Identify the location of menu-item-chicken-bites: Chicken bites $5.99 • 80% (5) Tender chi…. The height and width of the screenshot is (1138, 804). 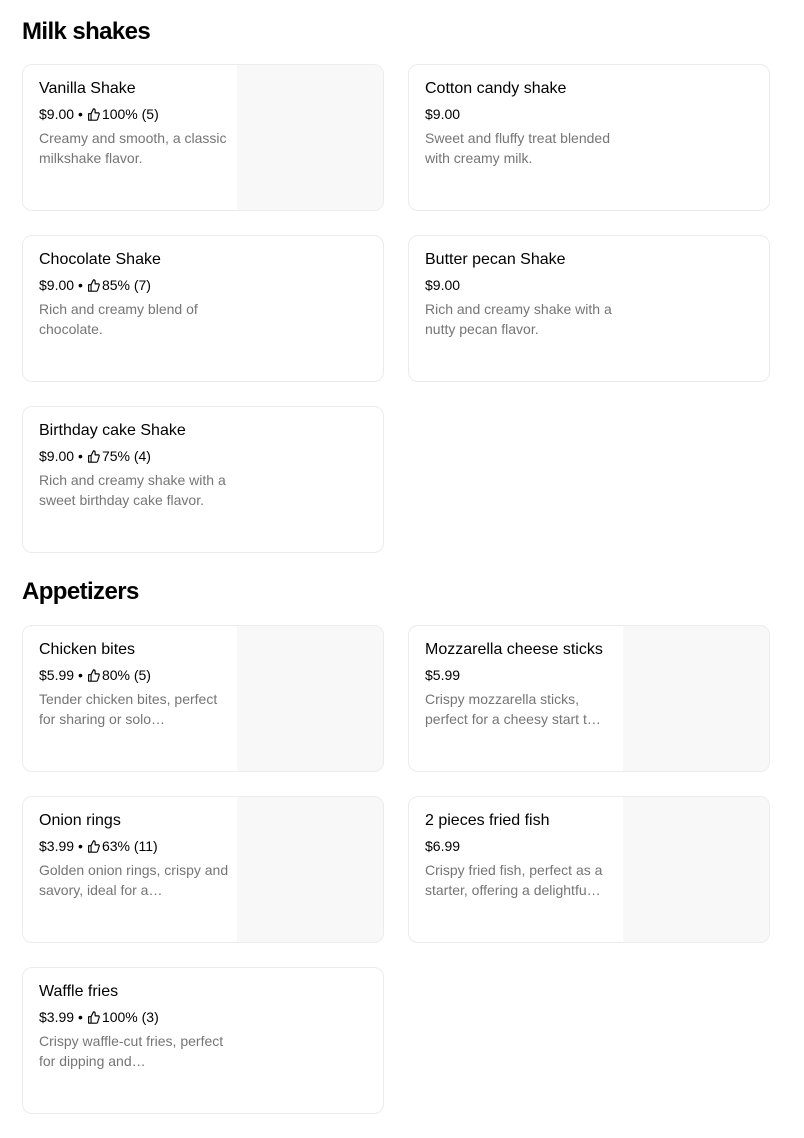
(203, 698).